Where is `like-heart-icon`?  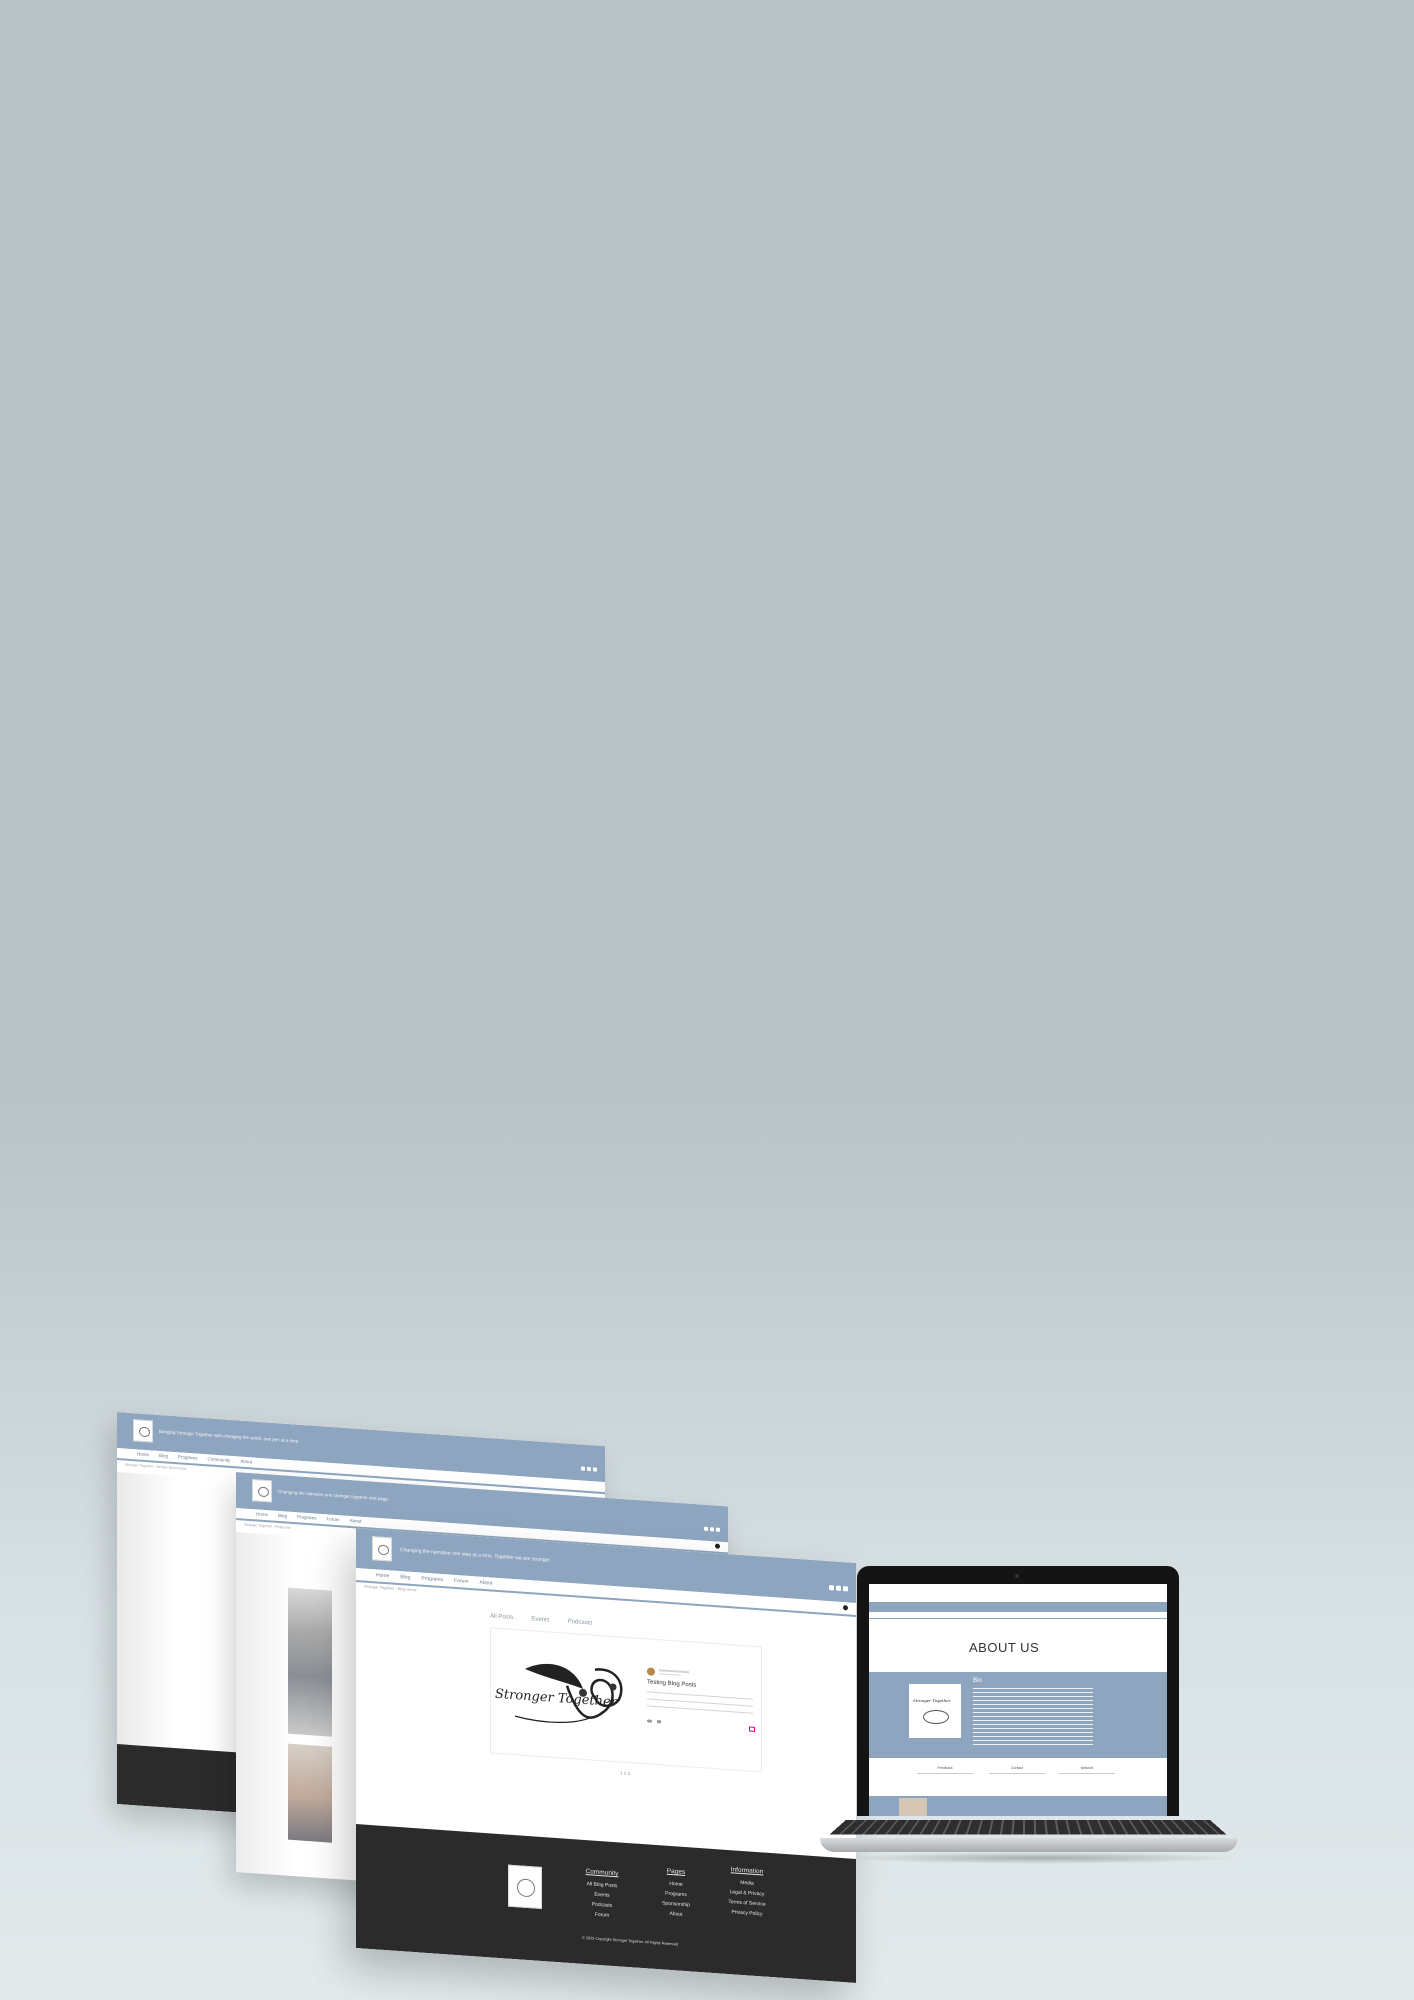 like-heart-icon is located at coordinates (752, 1729).